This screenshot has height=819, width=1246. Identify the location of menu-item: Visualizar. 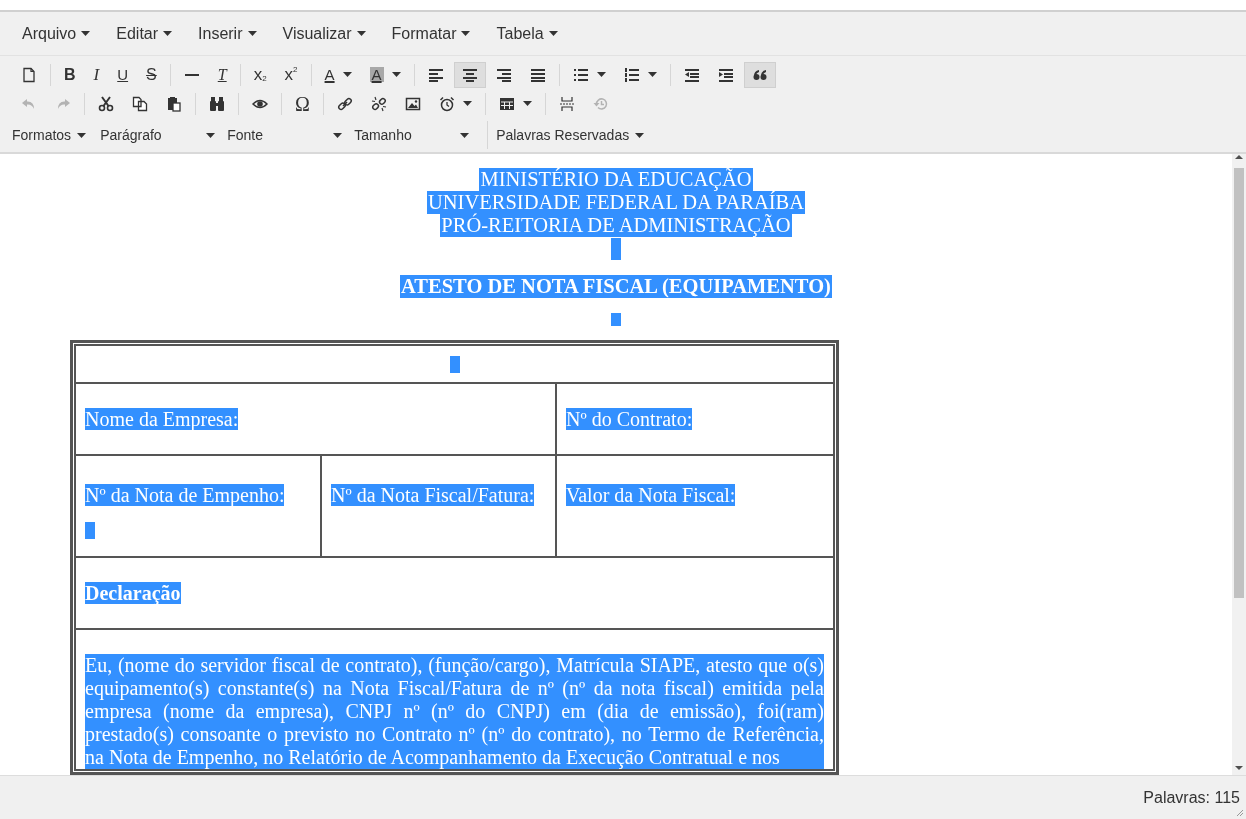
(324, 33).